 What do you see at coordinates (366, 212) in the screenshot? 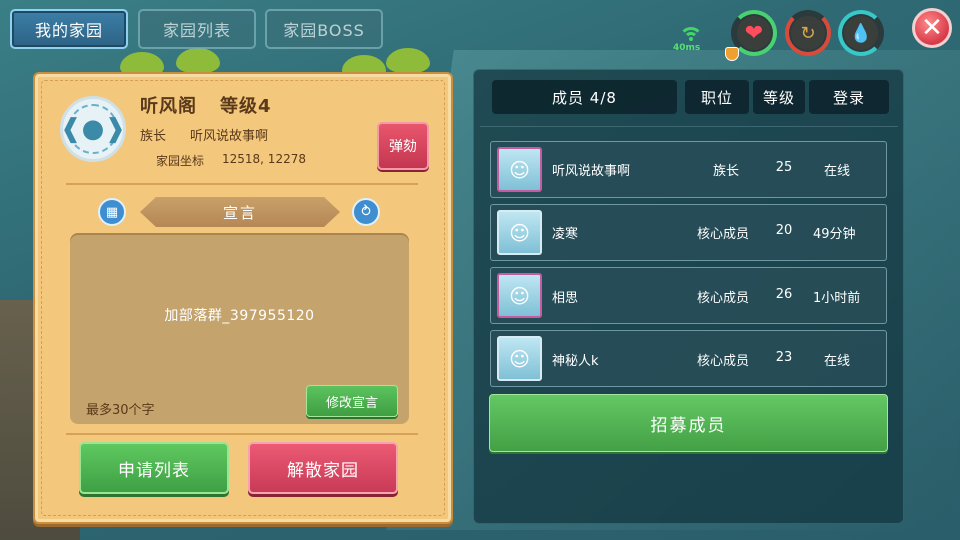
I see `share-icon: ⥁` at bounding box center [366, 212].